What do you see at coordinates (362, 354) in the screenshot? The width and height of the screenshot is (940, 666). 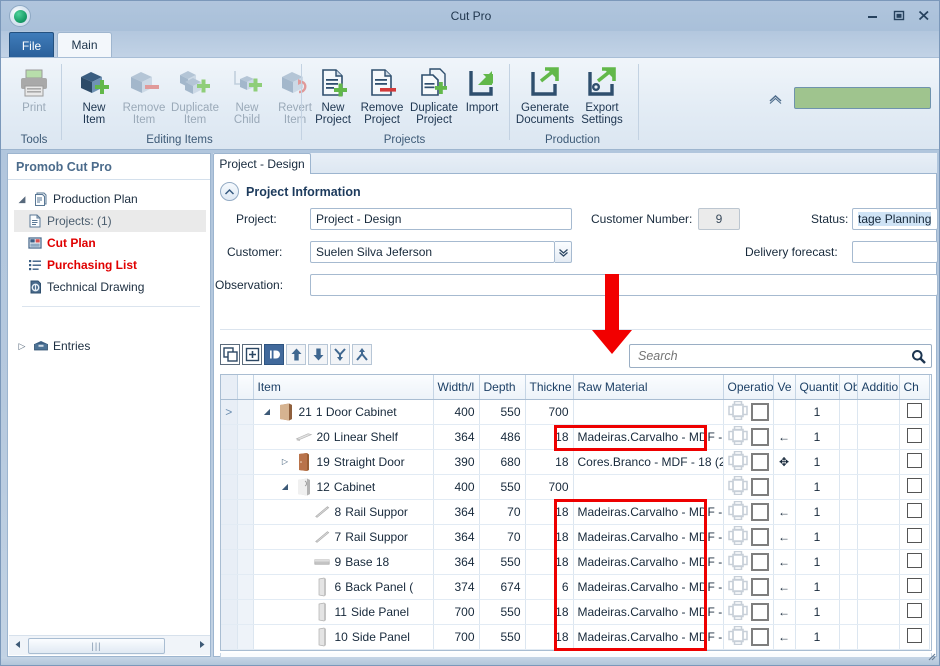 I see `split-button` at bounding box center [362, 354].